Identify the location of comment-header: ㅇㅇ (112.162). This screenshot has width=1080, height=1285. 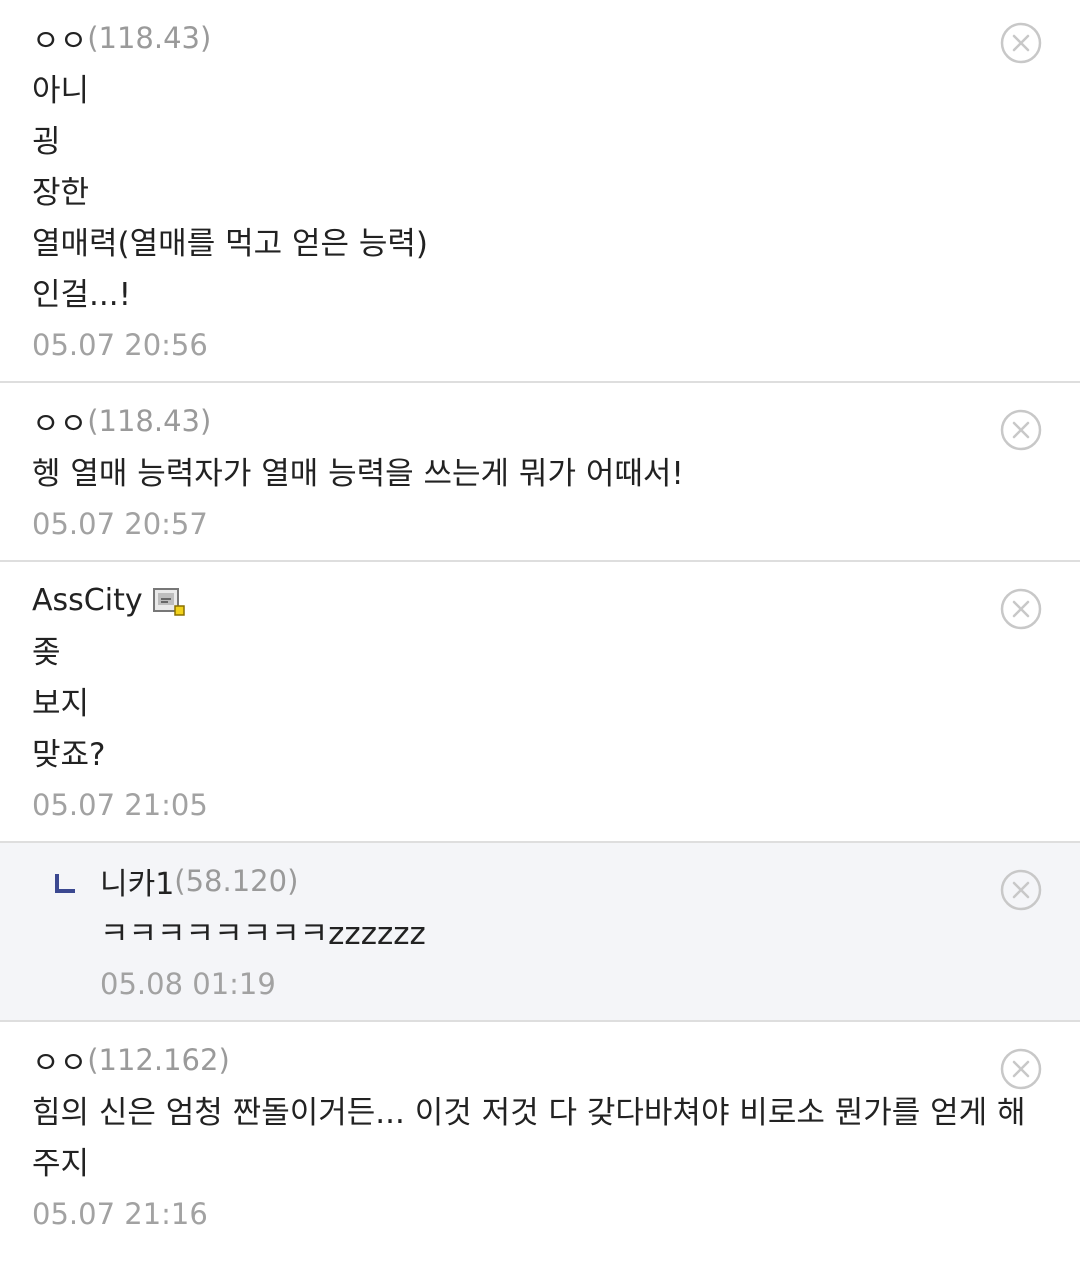
(506, 1060).